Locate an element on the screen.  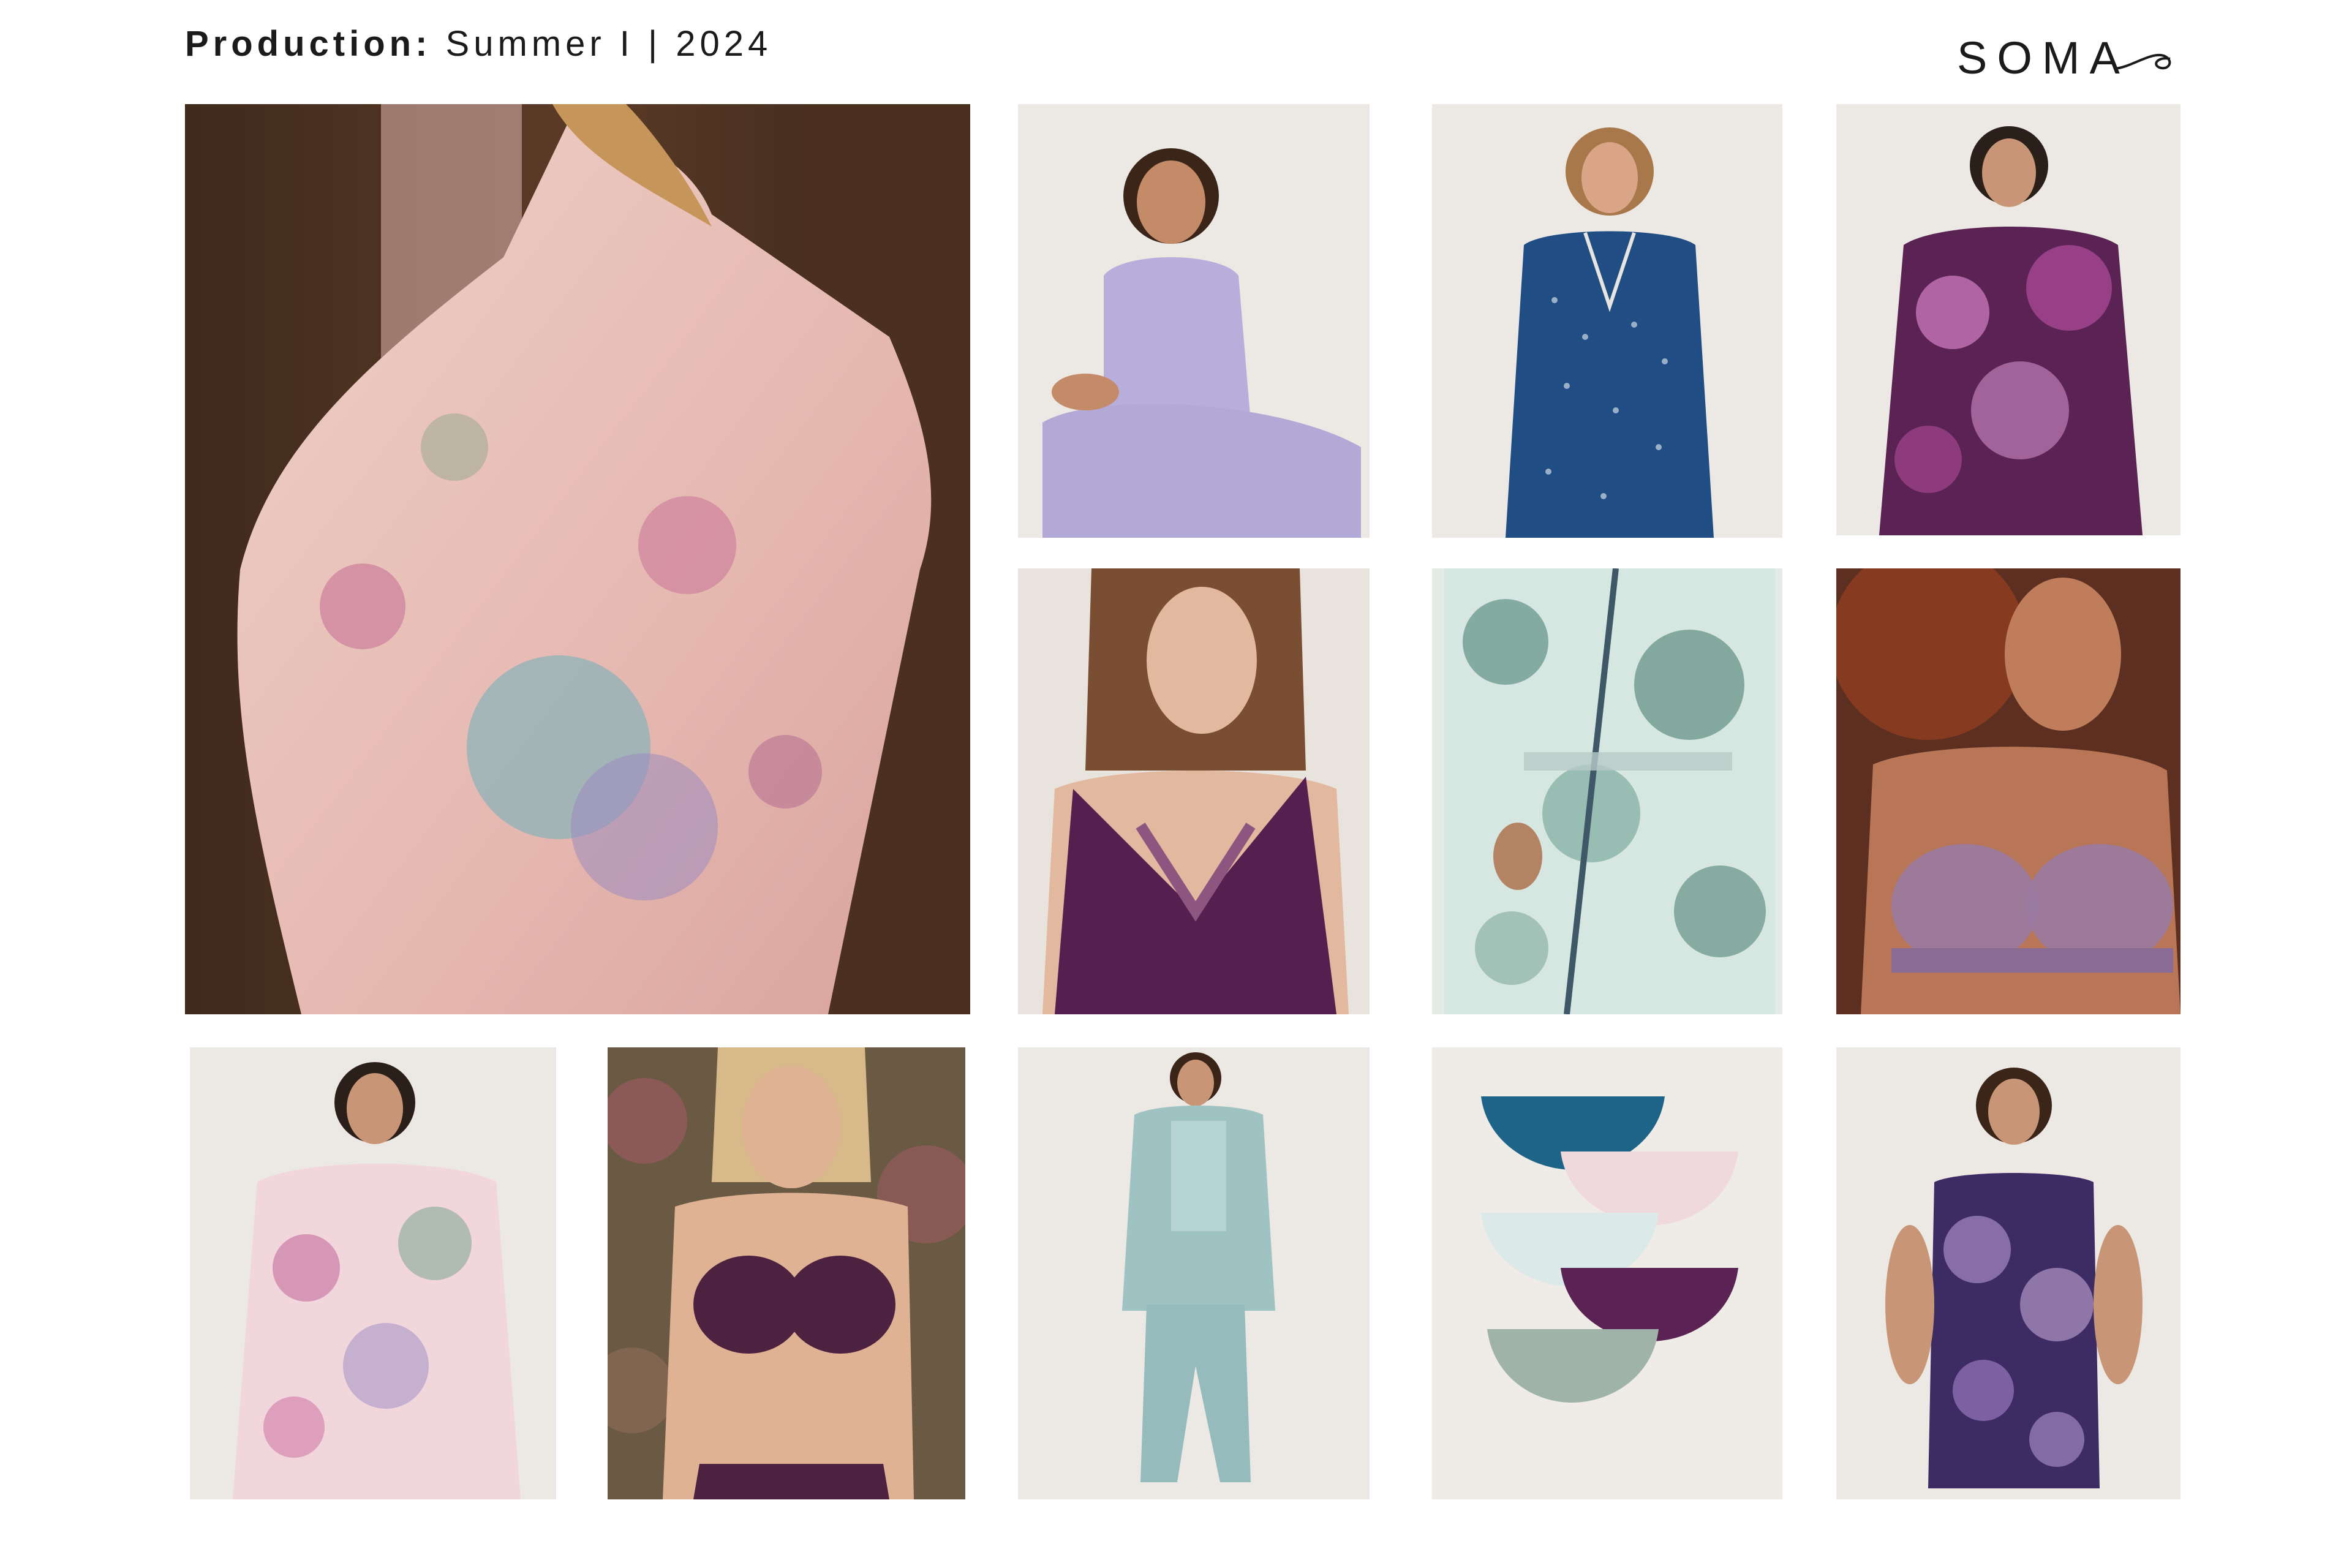
photo-pink-floral-shirt is located at coordinates (373, 1273).